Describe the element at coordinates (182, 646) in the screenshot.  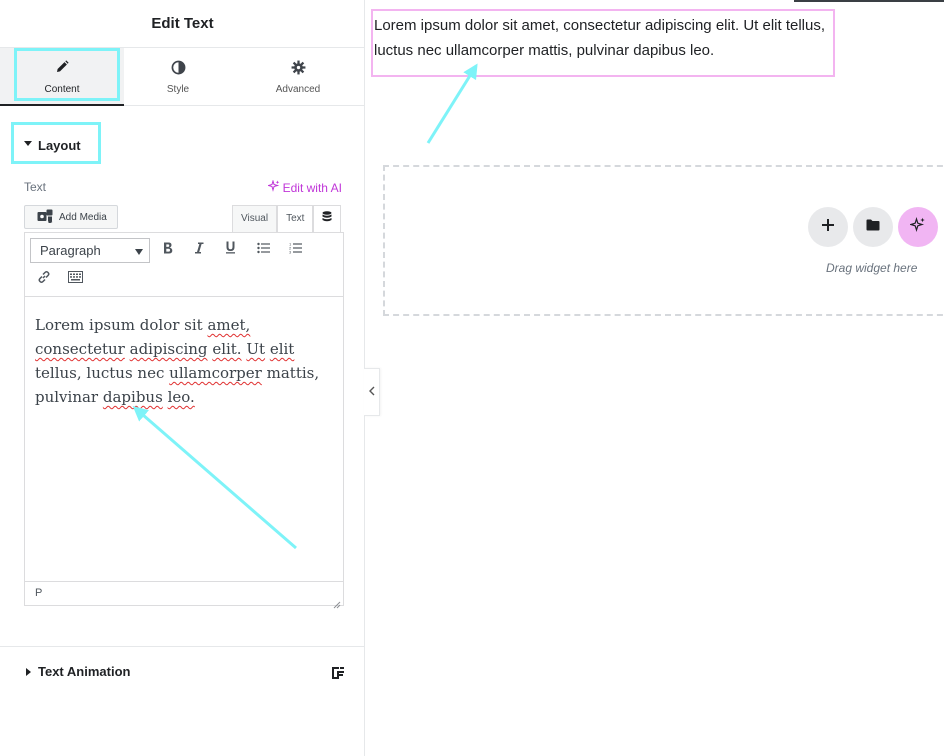
I see `section-divider` at that location.